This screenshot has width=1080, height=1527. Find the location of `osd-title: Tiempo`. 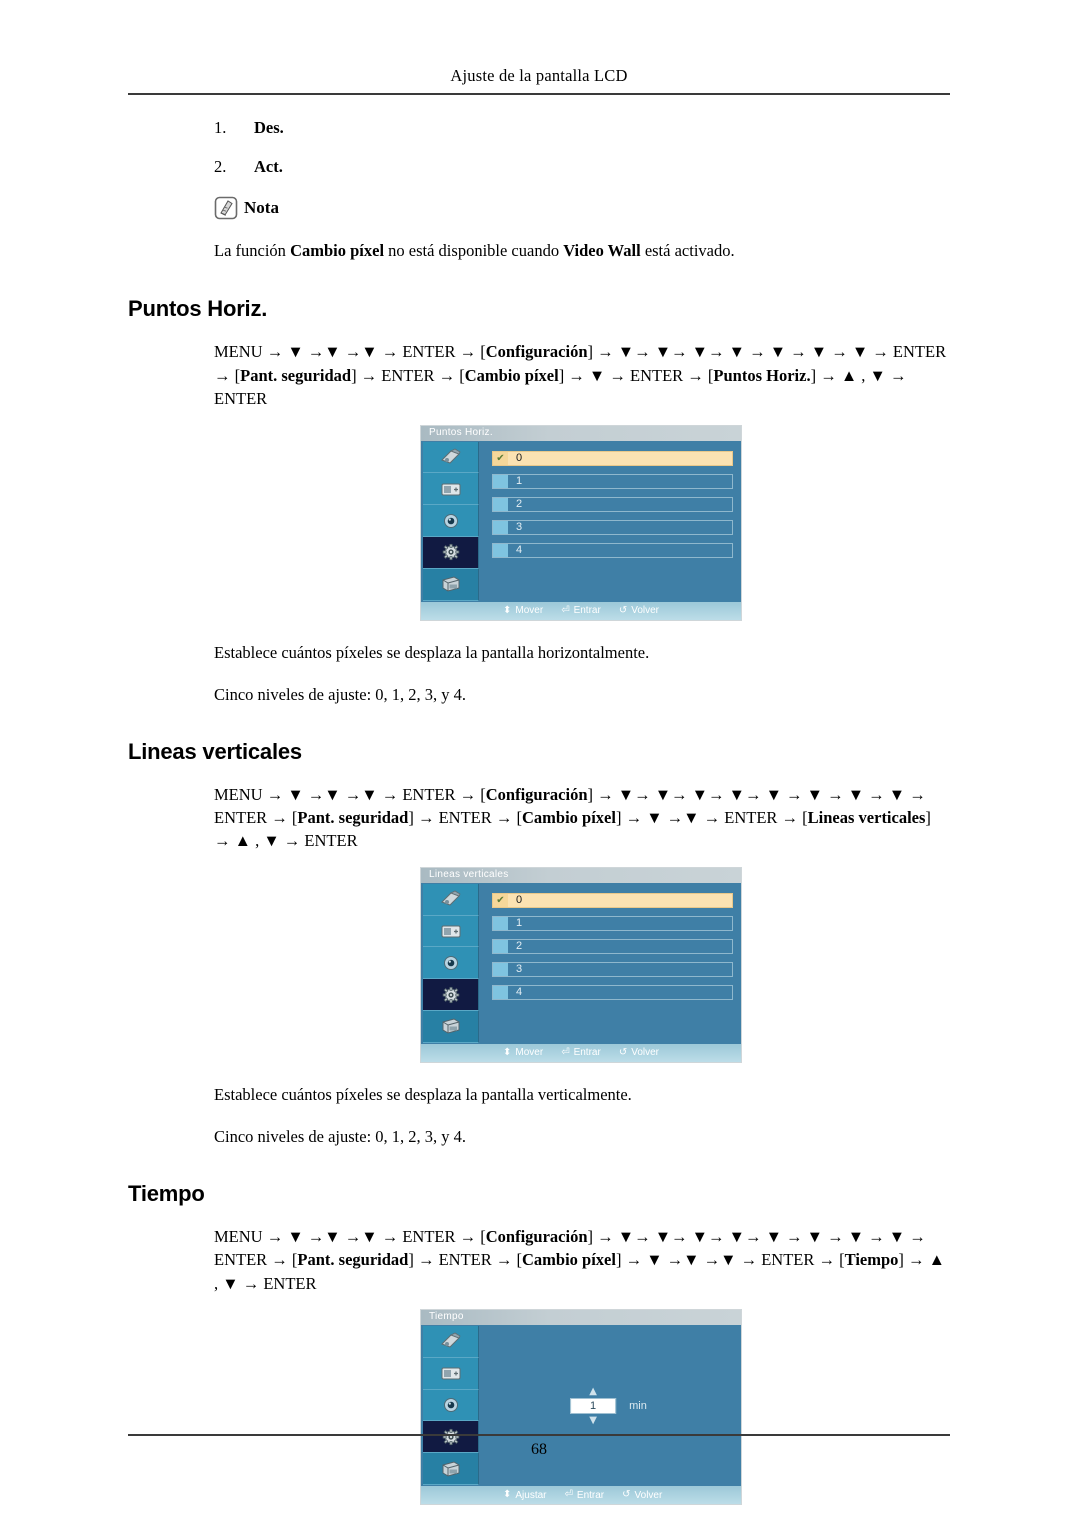

osd-title: Tiempo is located at coordinates (446, 1317).